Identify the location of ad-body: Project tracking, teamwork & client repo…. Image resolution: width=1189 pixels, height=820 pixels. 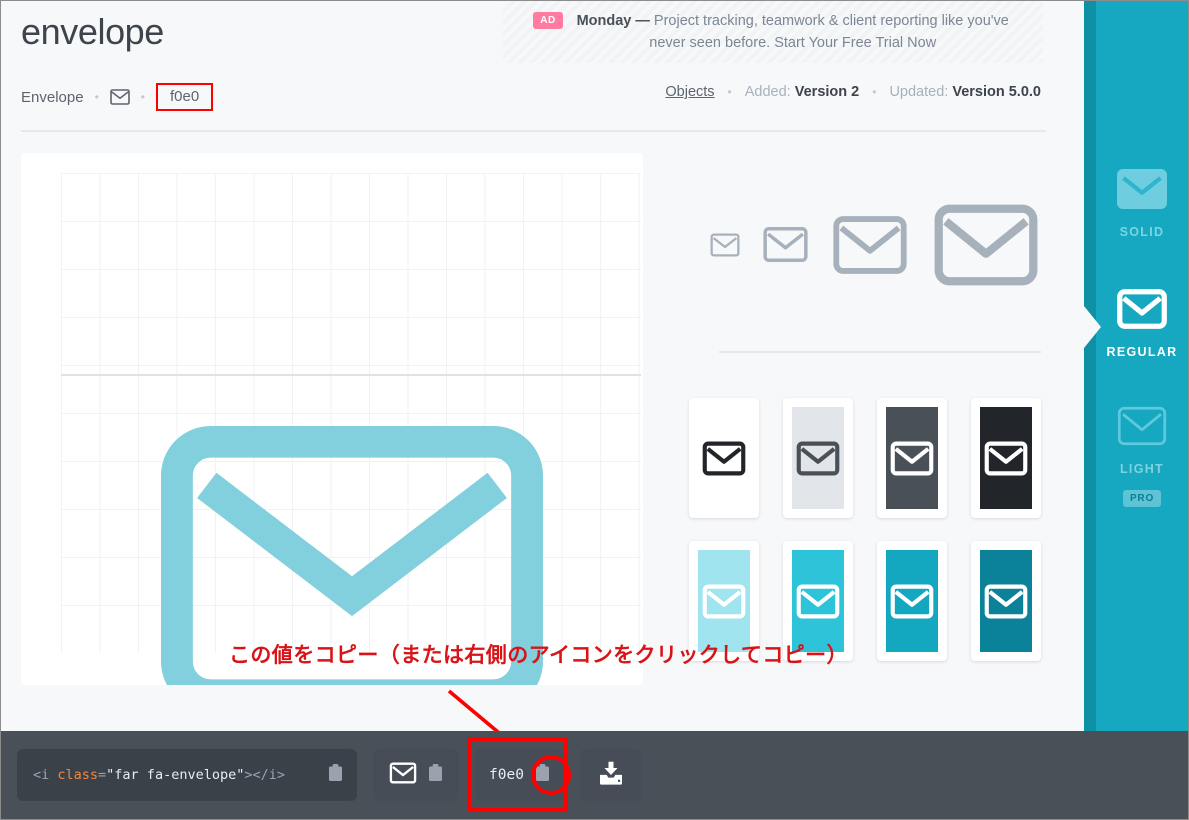
(829, 31).